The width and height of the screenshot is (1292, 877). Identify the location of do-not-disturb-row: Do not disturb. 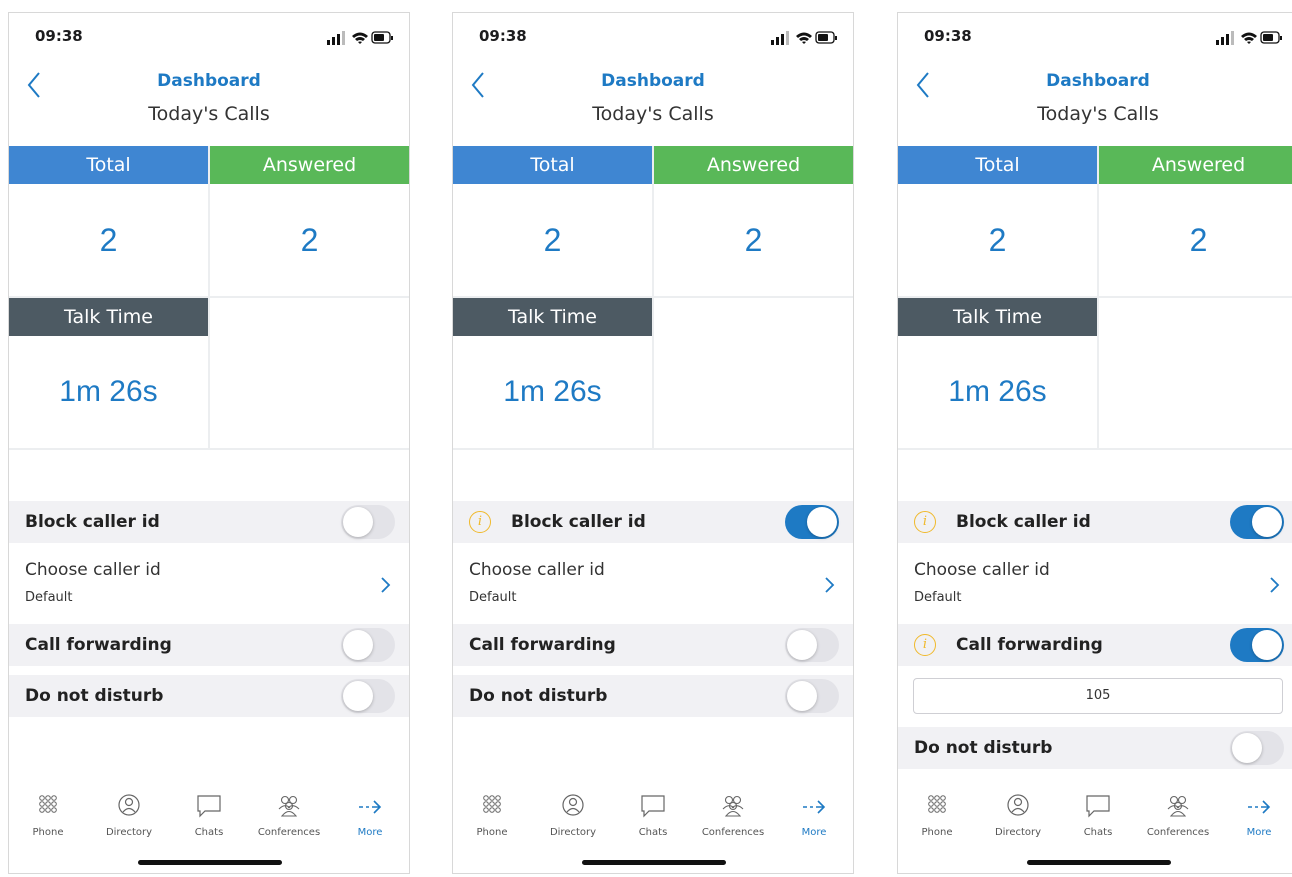
(1095, 748).